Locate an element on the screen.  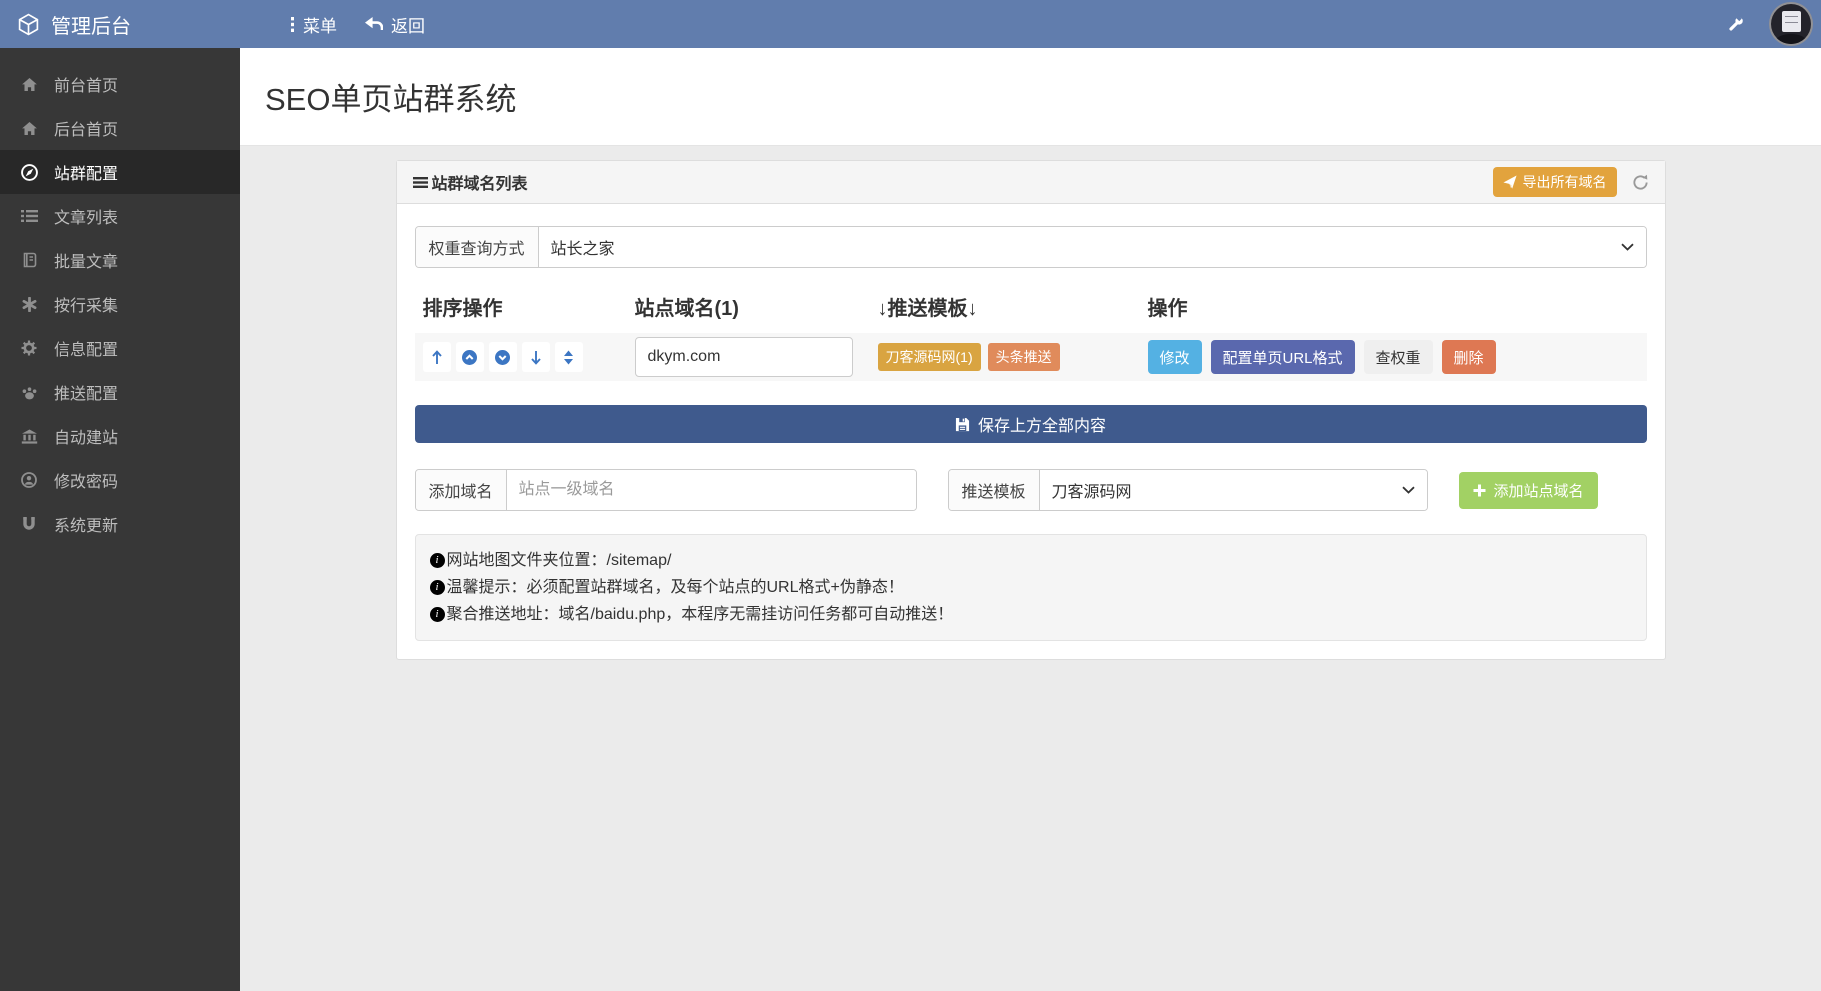
asterisk-icon is located at coordinates (29, 304).